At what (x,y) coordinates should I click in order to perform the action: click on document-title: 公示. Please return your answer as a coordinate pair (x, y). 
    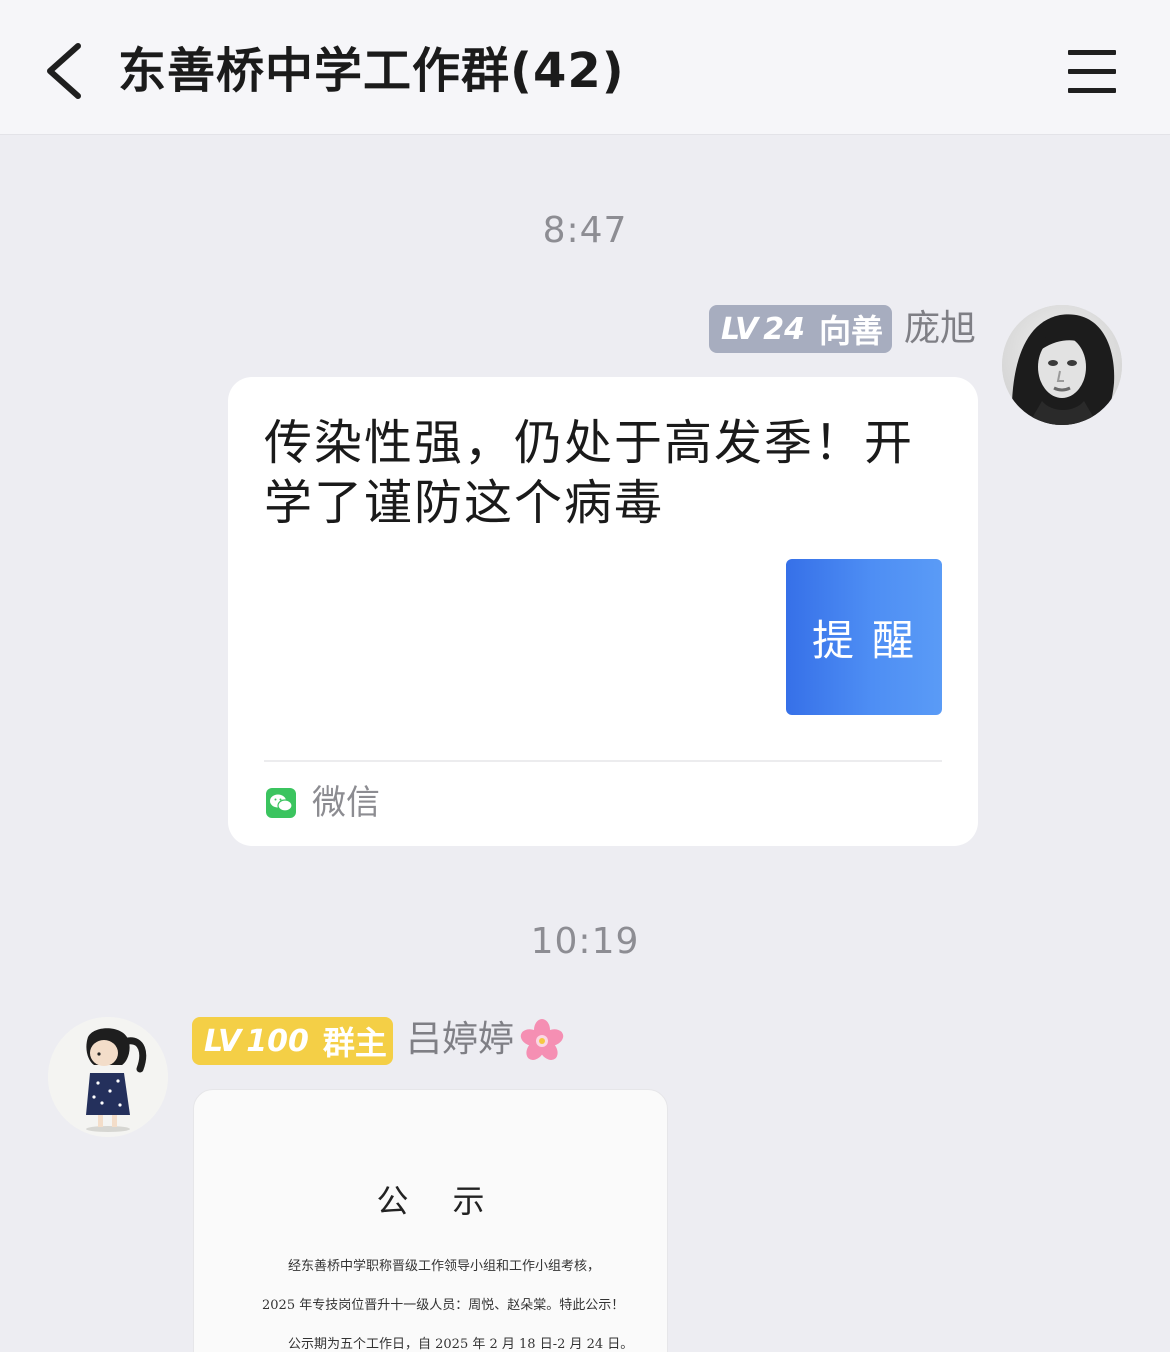
    Looking at the image, I should click on (452, 1201).